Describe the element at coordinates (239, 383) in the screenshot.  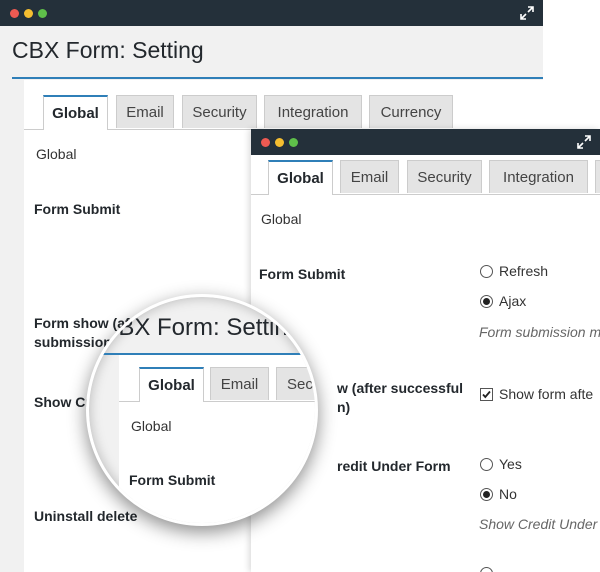
I see `magnified-tab-email: Email` at that location.